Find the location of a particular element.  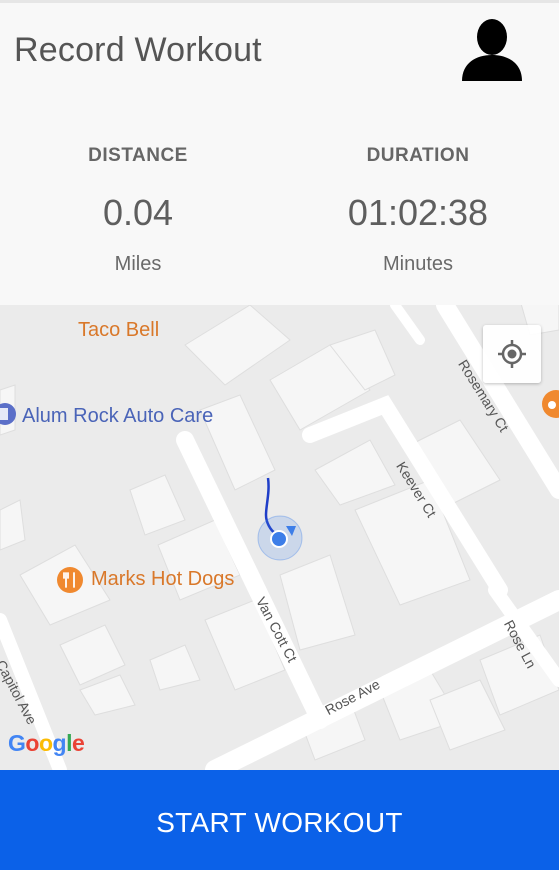

distance-value: 0.04 is located at coordinates (138, 212).